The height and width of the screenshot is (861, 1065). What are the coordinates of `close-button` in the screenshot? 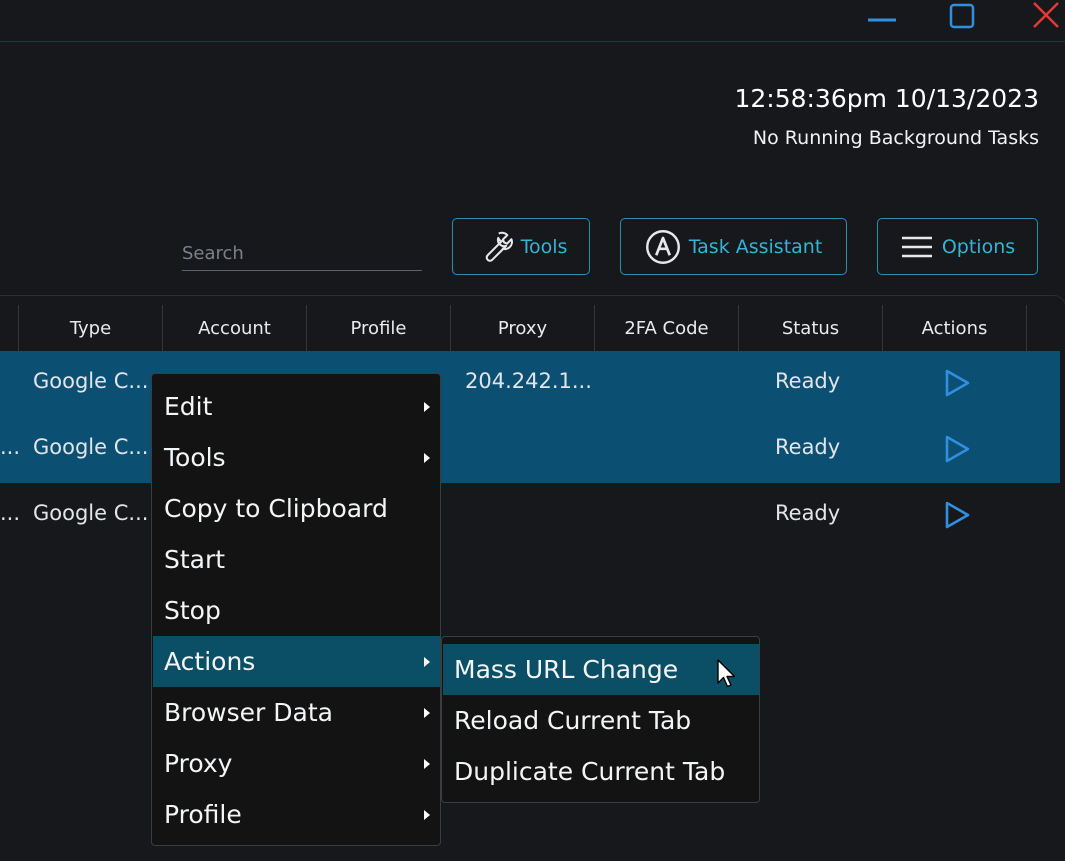 It's located at (1044, 16).